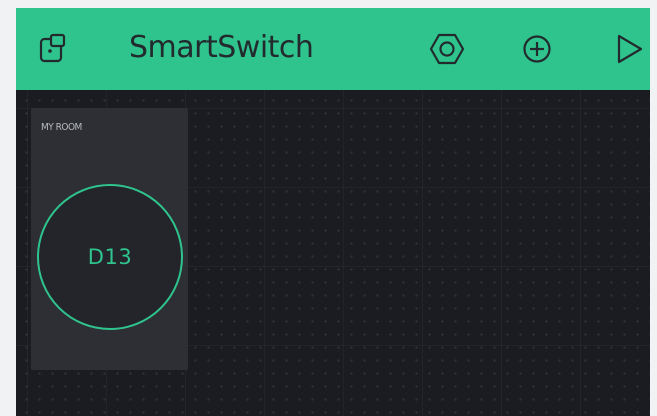  I want to click on device-icon, so click(51, 49).